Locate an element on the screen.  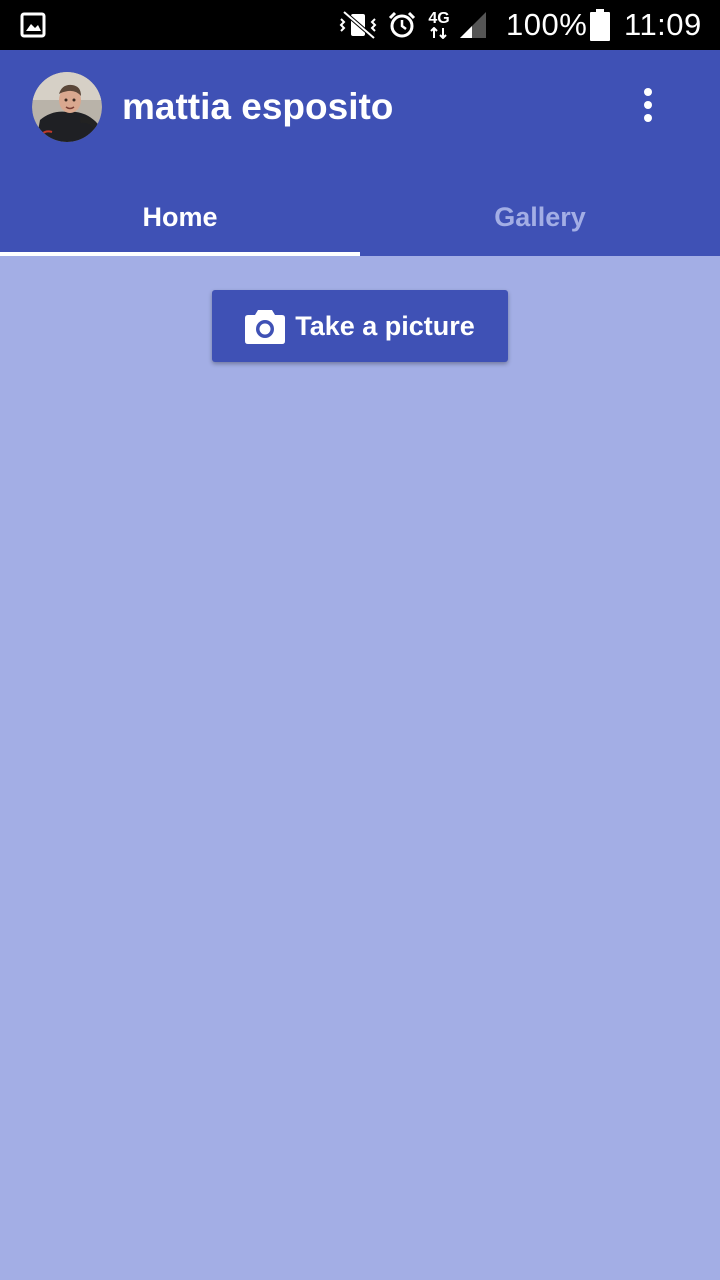
tab-gallery-label: Gallery is located at coordinates (540, 216).